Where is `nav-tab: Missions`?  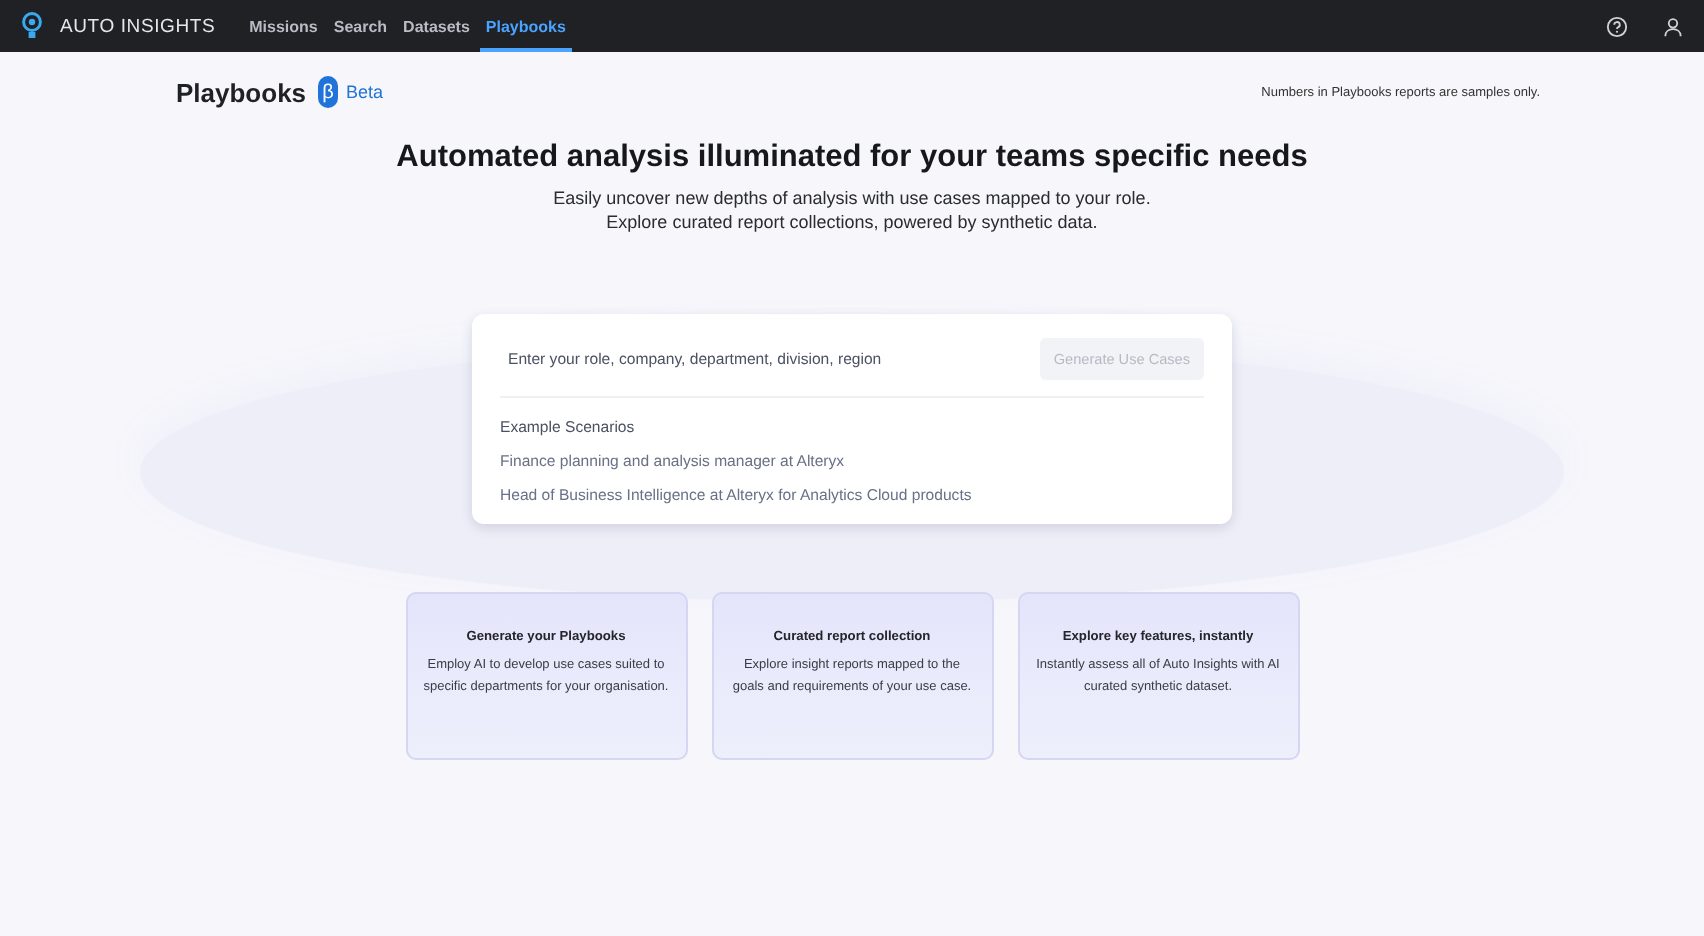
nav-tab: Missions is located at coordinates (283, 26).